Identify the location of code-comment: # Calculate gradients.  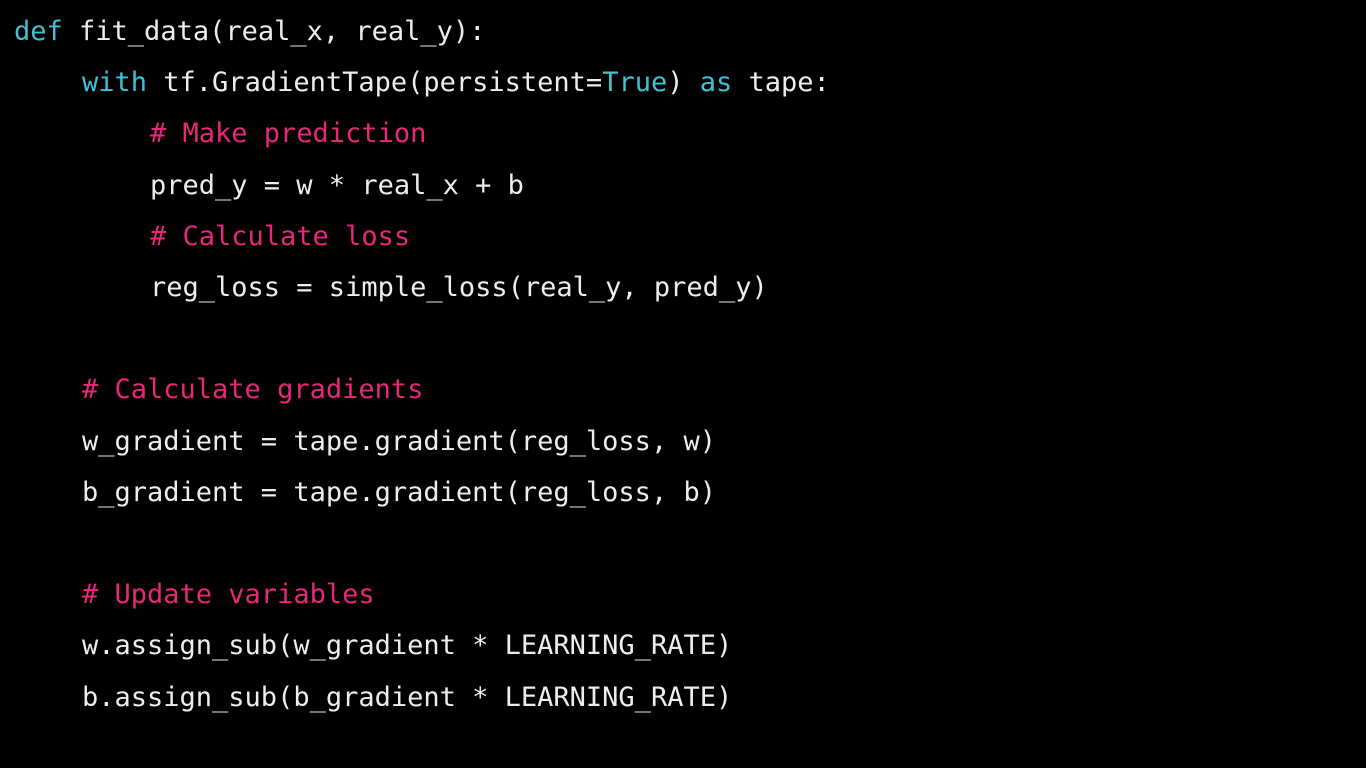
(253, 390).